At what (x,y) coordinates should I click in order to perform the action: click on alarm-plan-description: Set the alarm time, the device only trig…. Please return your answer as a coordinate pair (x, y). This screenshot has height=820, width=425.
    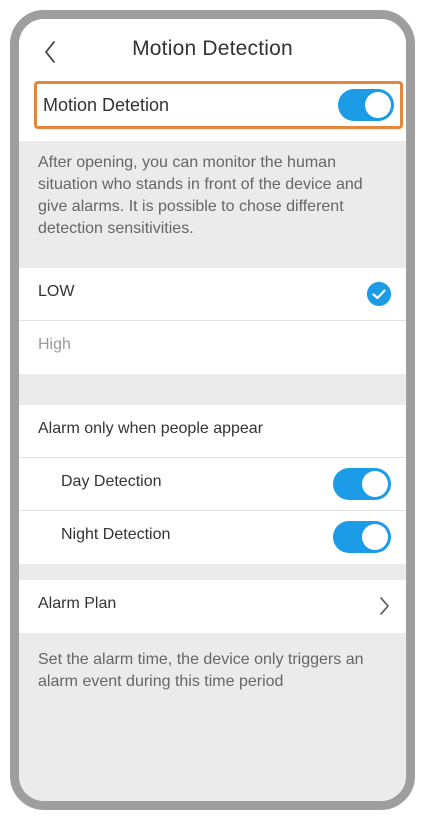
    Looking at the image, I should click on (201, 670).